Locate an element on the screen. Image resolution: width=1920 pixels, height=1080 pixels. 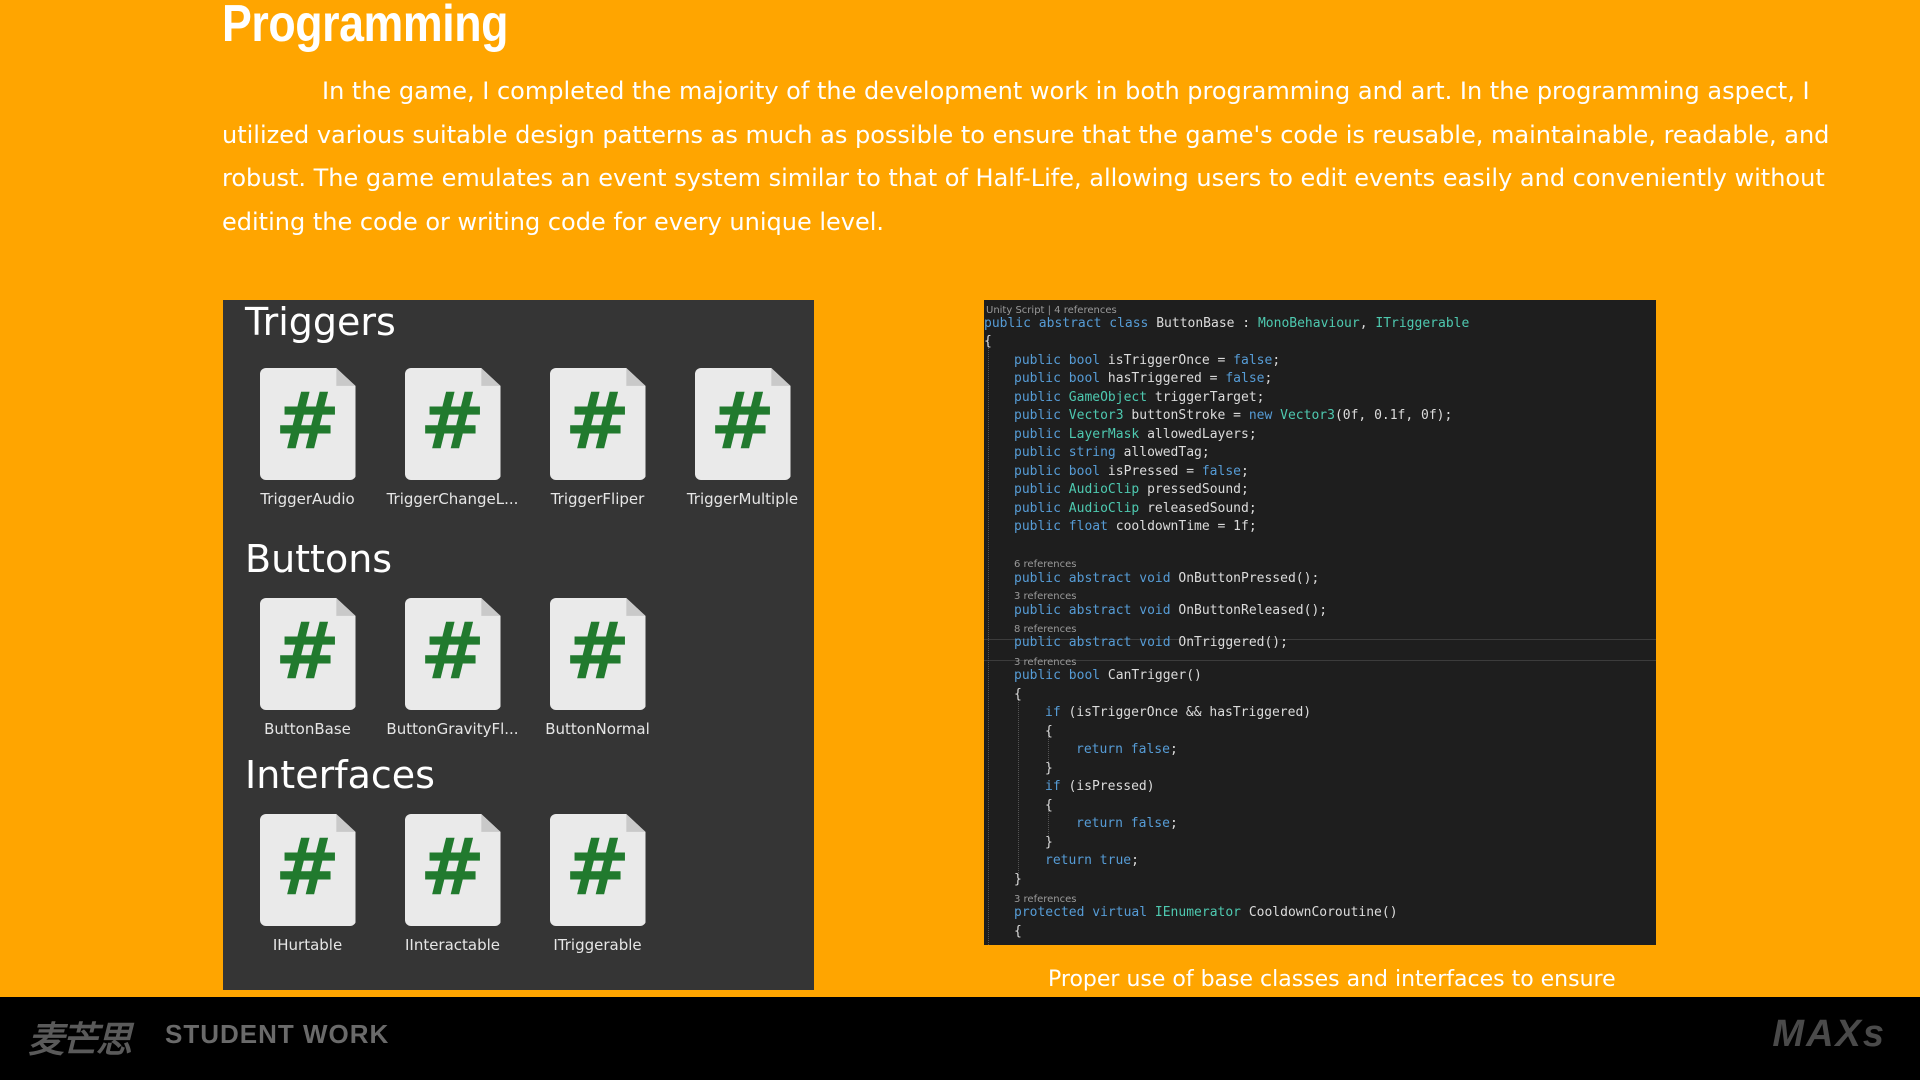
code-field-line: public AudioClip releasedSound; is located at coordinates (1135, 509).